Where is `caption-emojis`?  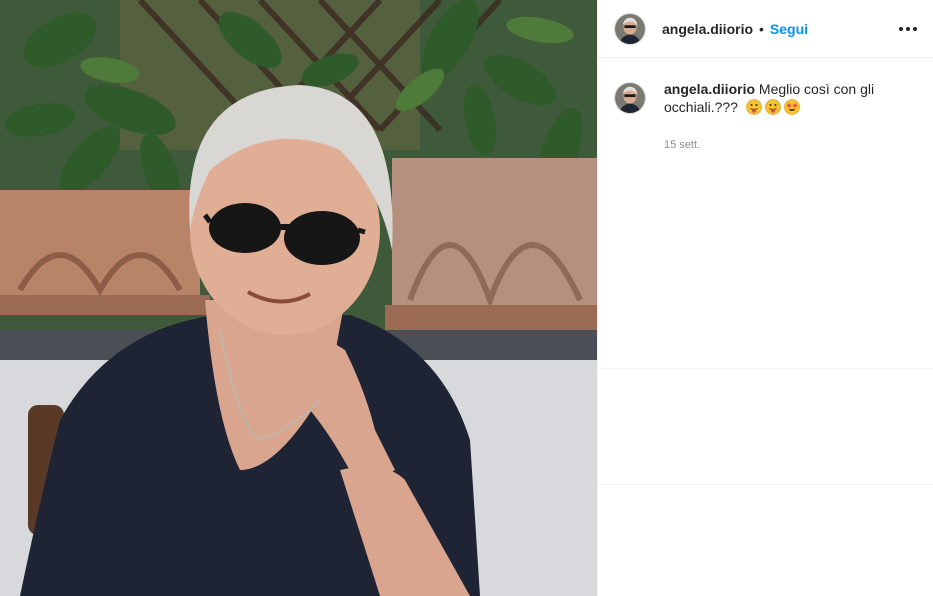 caption-emojis is located at coordinates (773, 107).